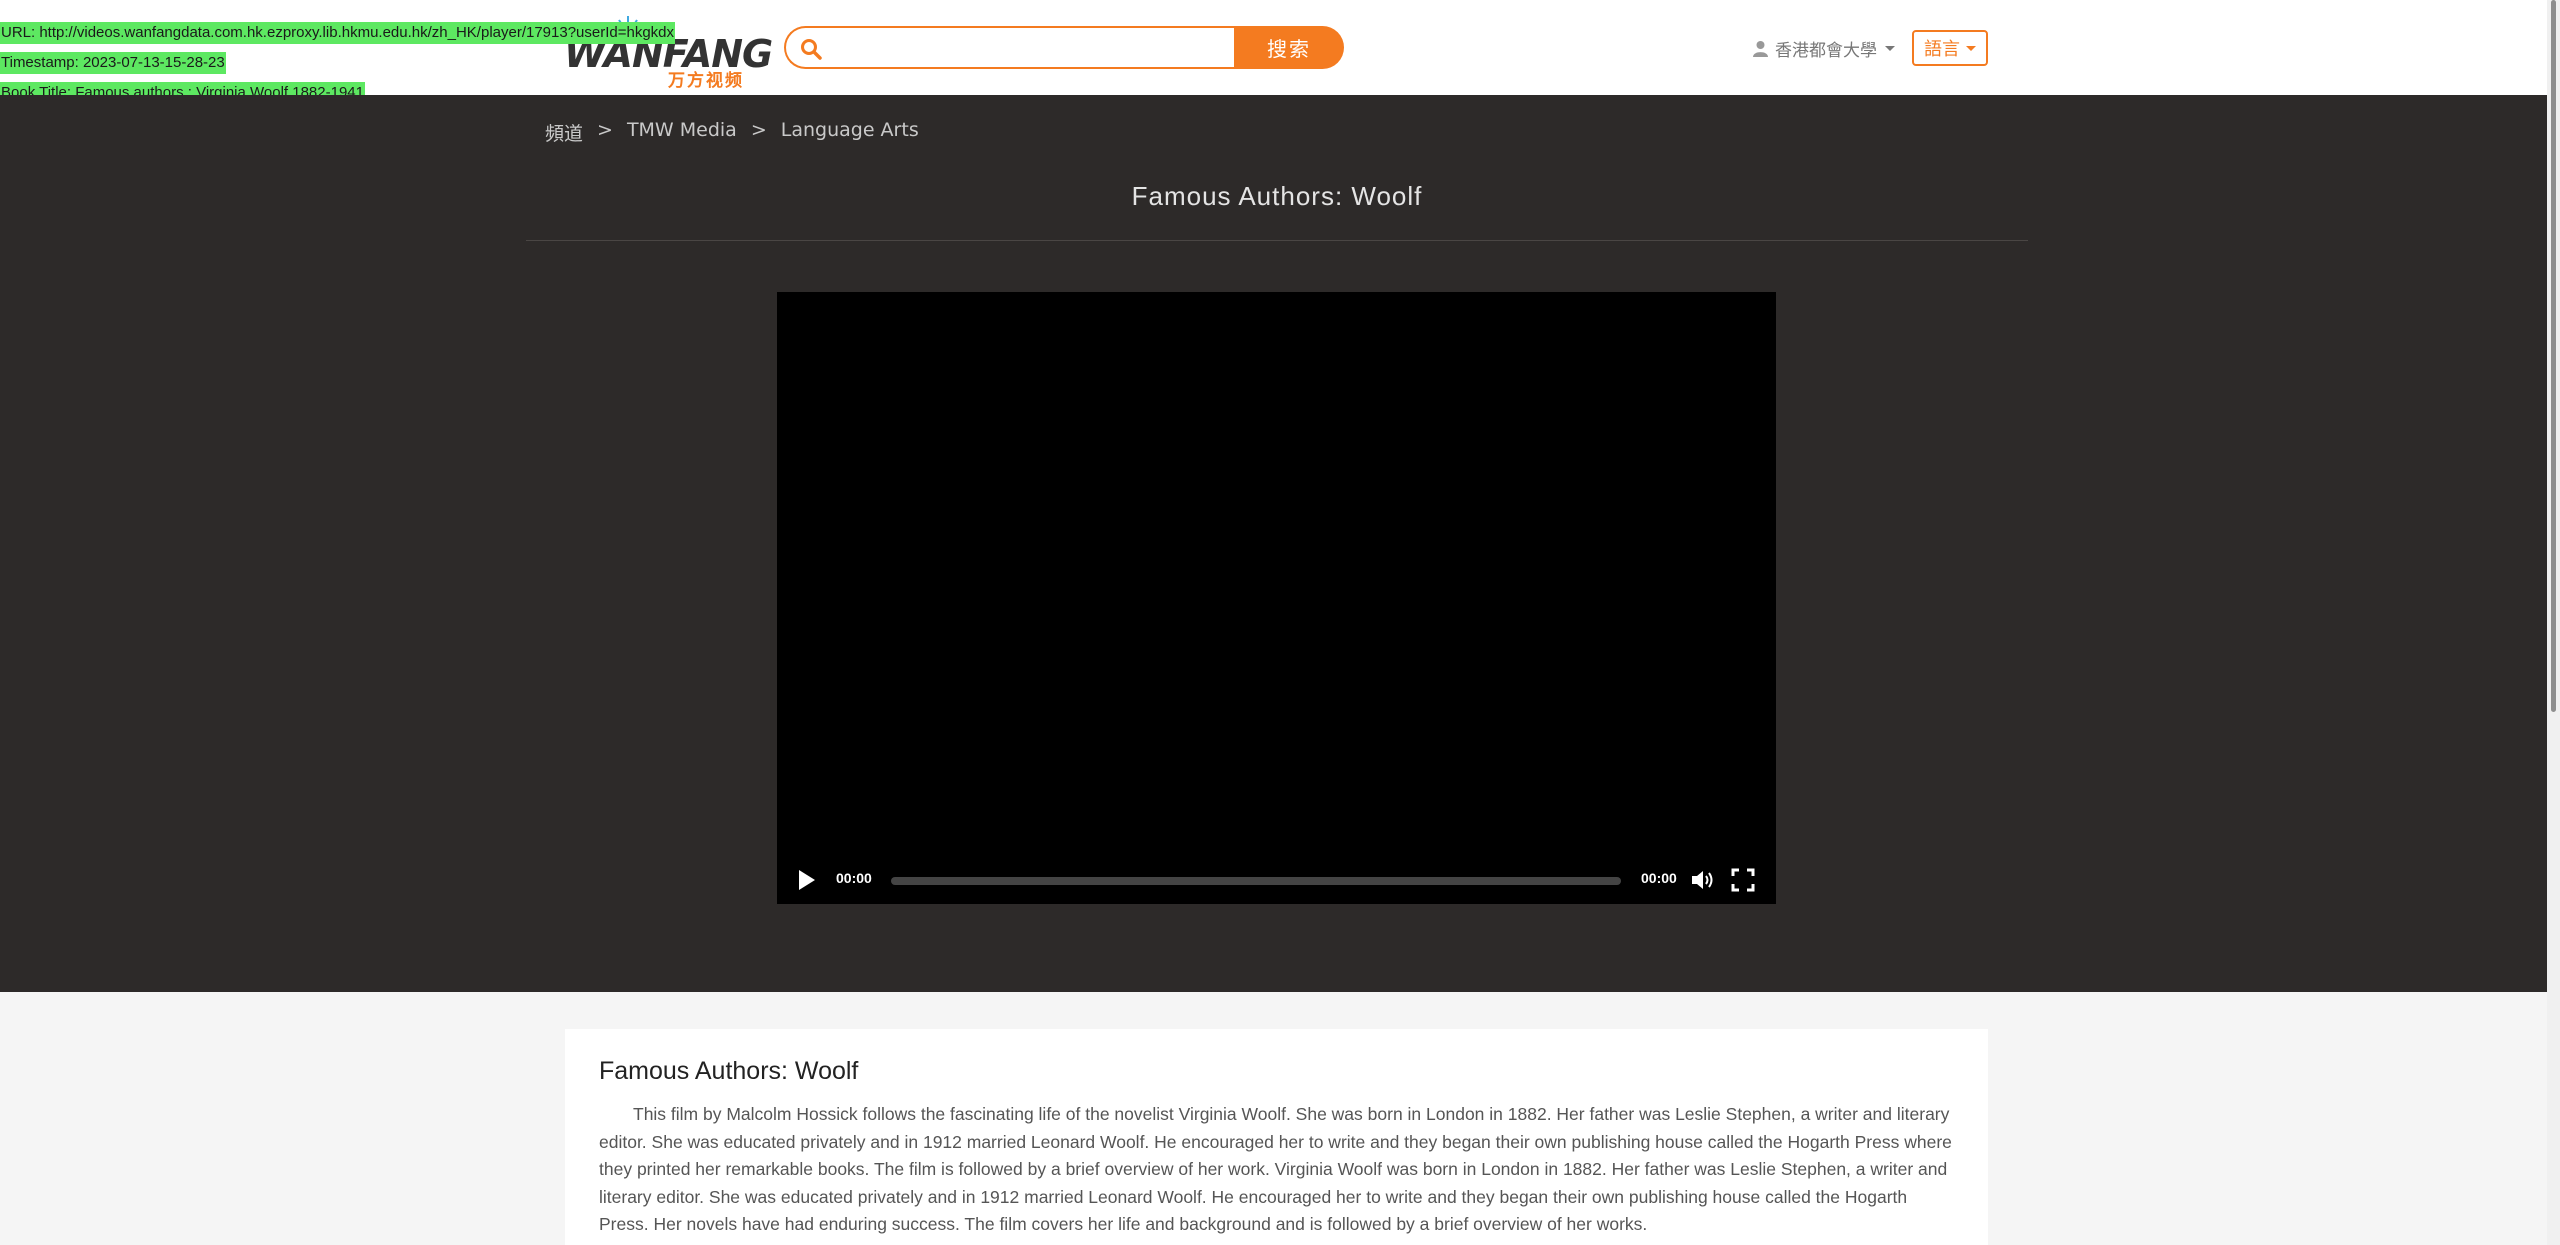  I want to click on current-time: 00:00, so click(854, 878).